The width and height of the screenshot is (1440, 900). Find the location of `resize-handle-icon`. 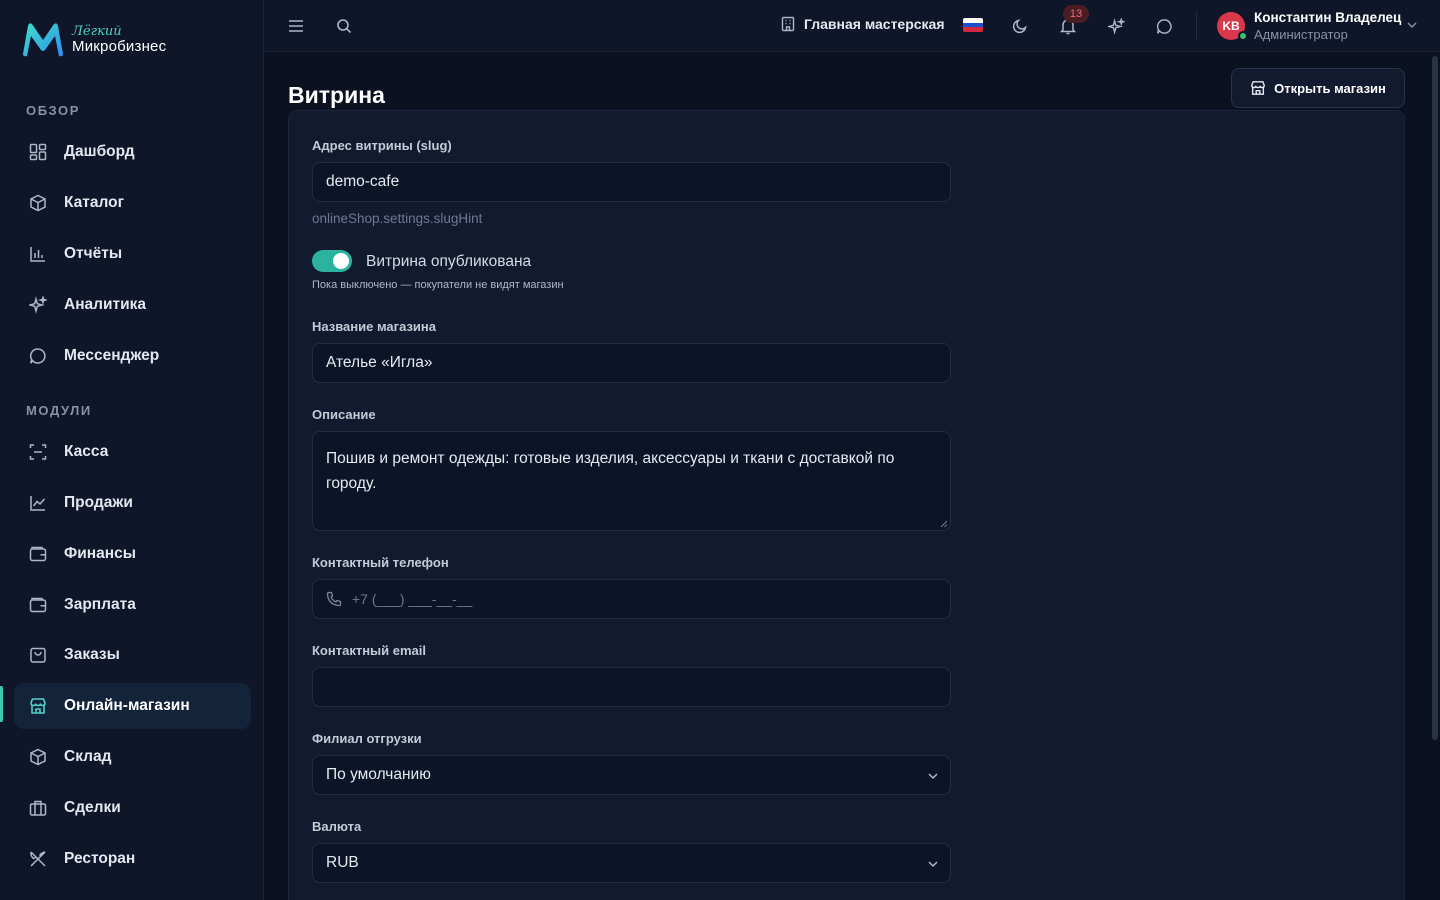

resize-handle-icon is located at coordinates (944, 524).